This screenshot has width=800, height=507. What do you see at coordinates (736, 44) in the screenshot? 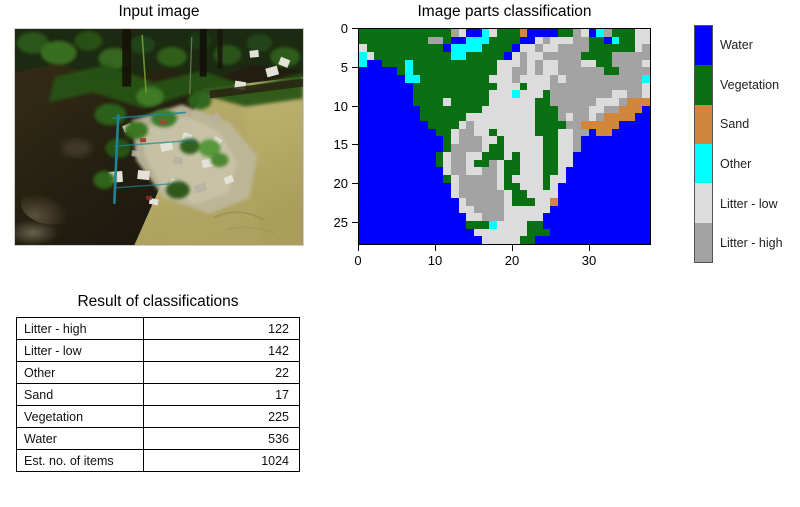
I see `legend-label-water: Water` at bounding box center [736, 44].